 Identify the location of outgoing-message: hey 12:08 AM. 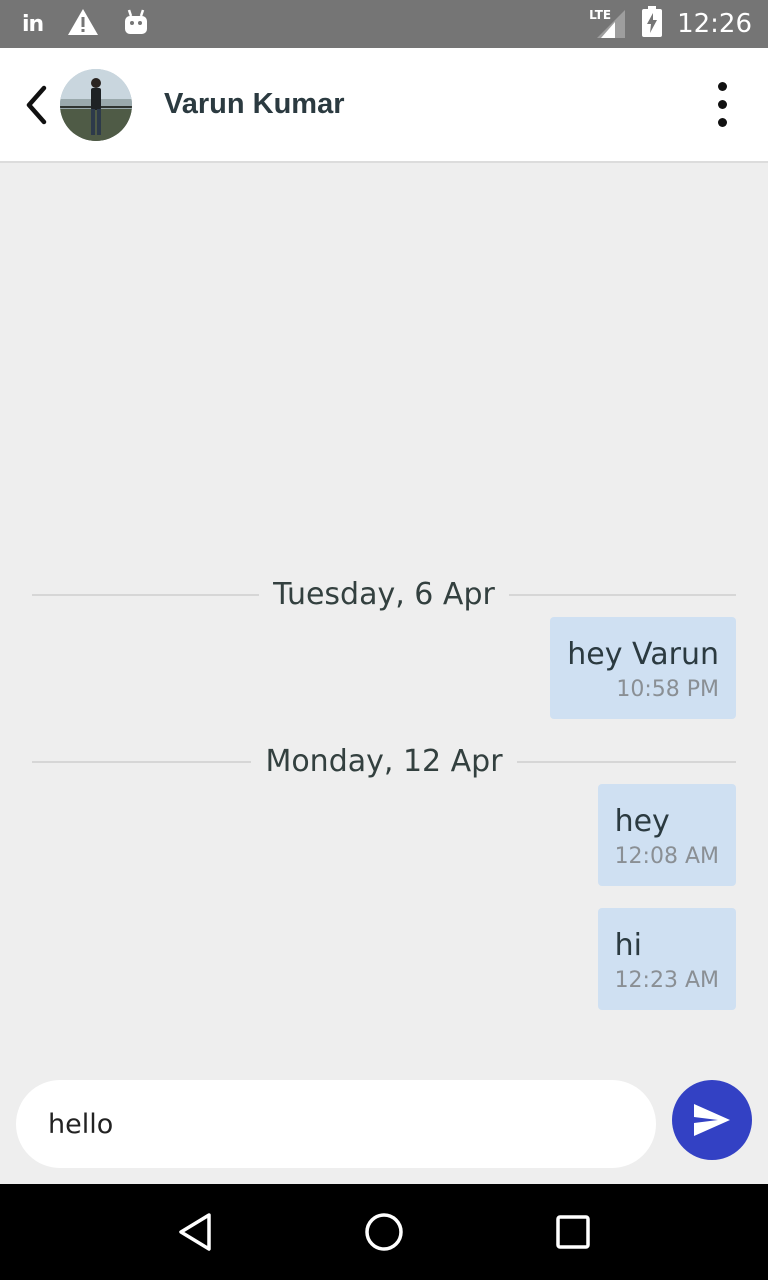
(666, 835).